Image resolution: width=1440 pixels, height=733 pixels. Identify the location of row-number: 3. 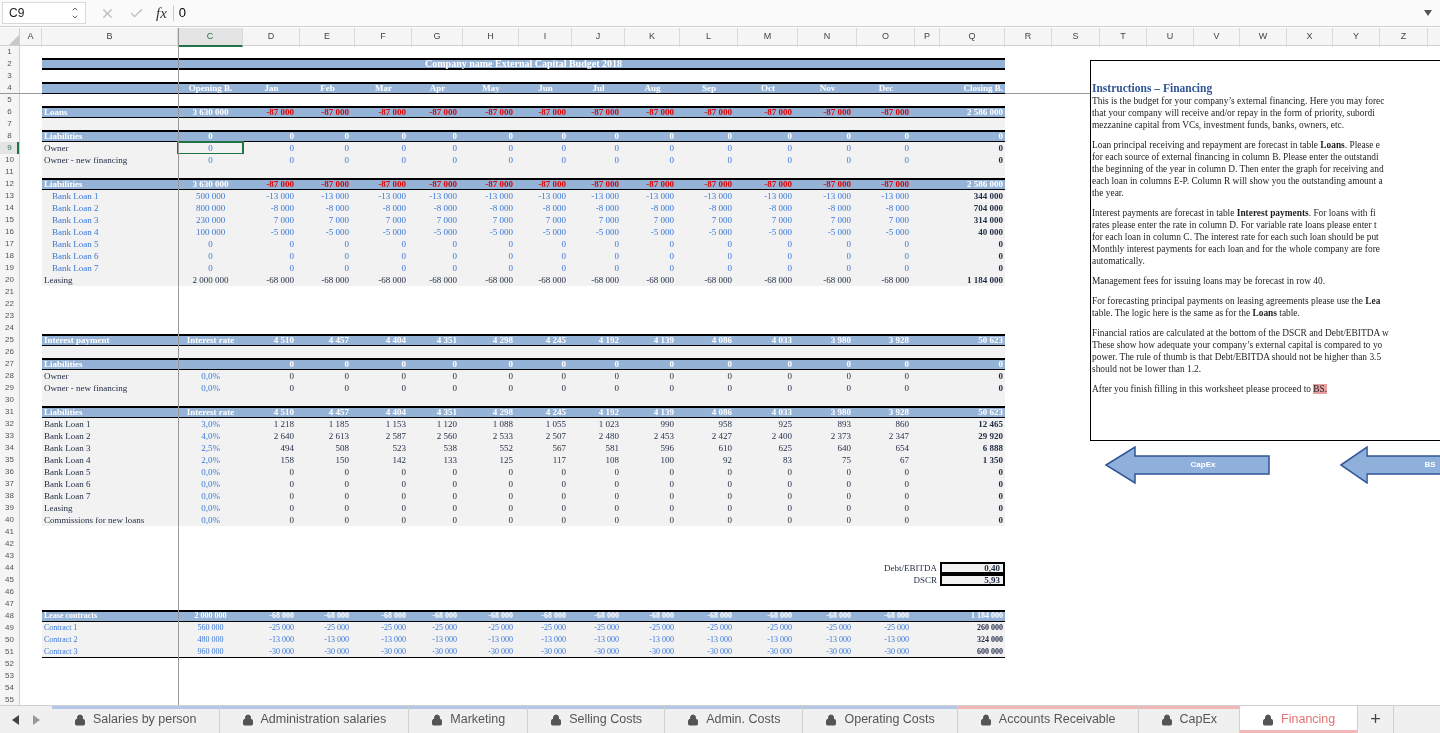
(10, 76).